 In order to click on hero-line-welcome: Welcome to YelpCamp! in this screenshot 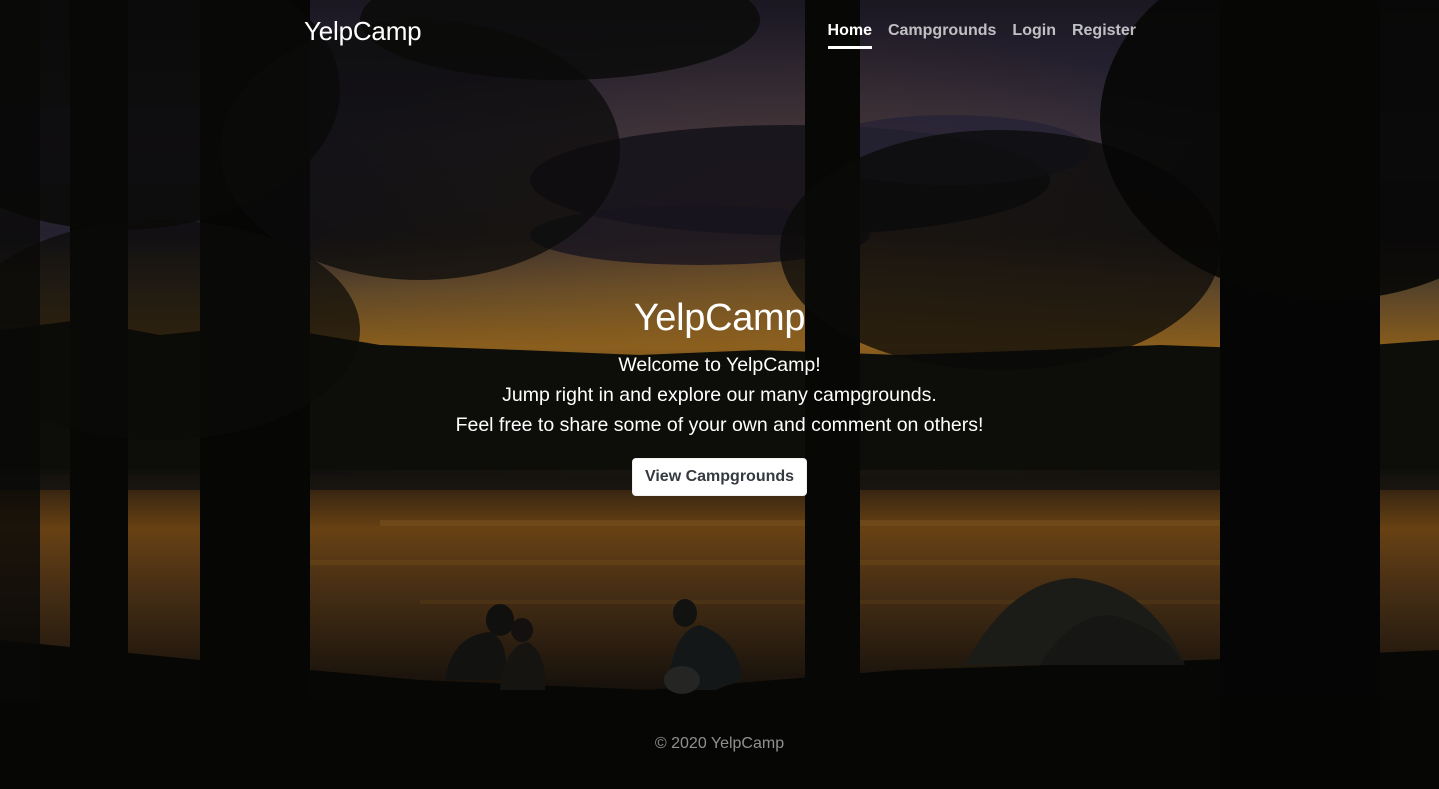, I will do `click(719, 365)`.